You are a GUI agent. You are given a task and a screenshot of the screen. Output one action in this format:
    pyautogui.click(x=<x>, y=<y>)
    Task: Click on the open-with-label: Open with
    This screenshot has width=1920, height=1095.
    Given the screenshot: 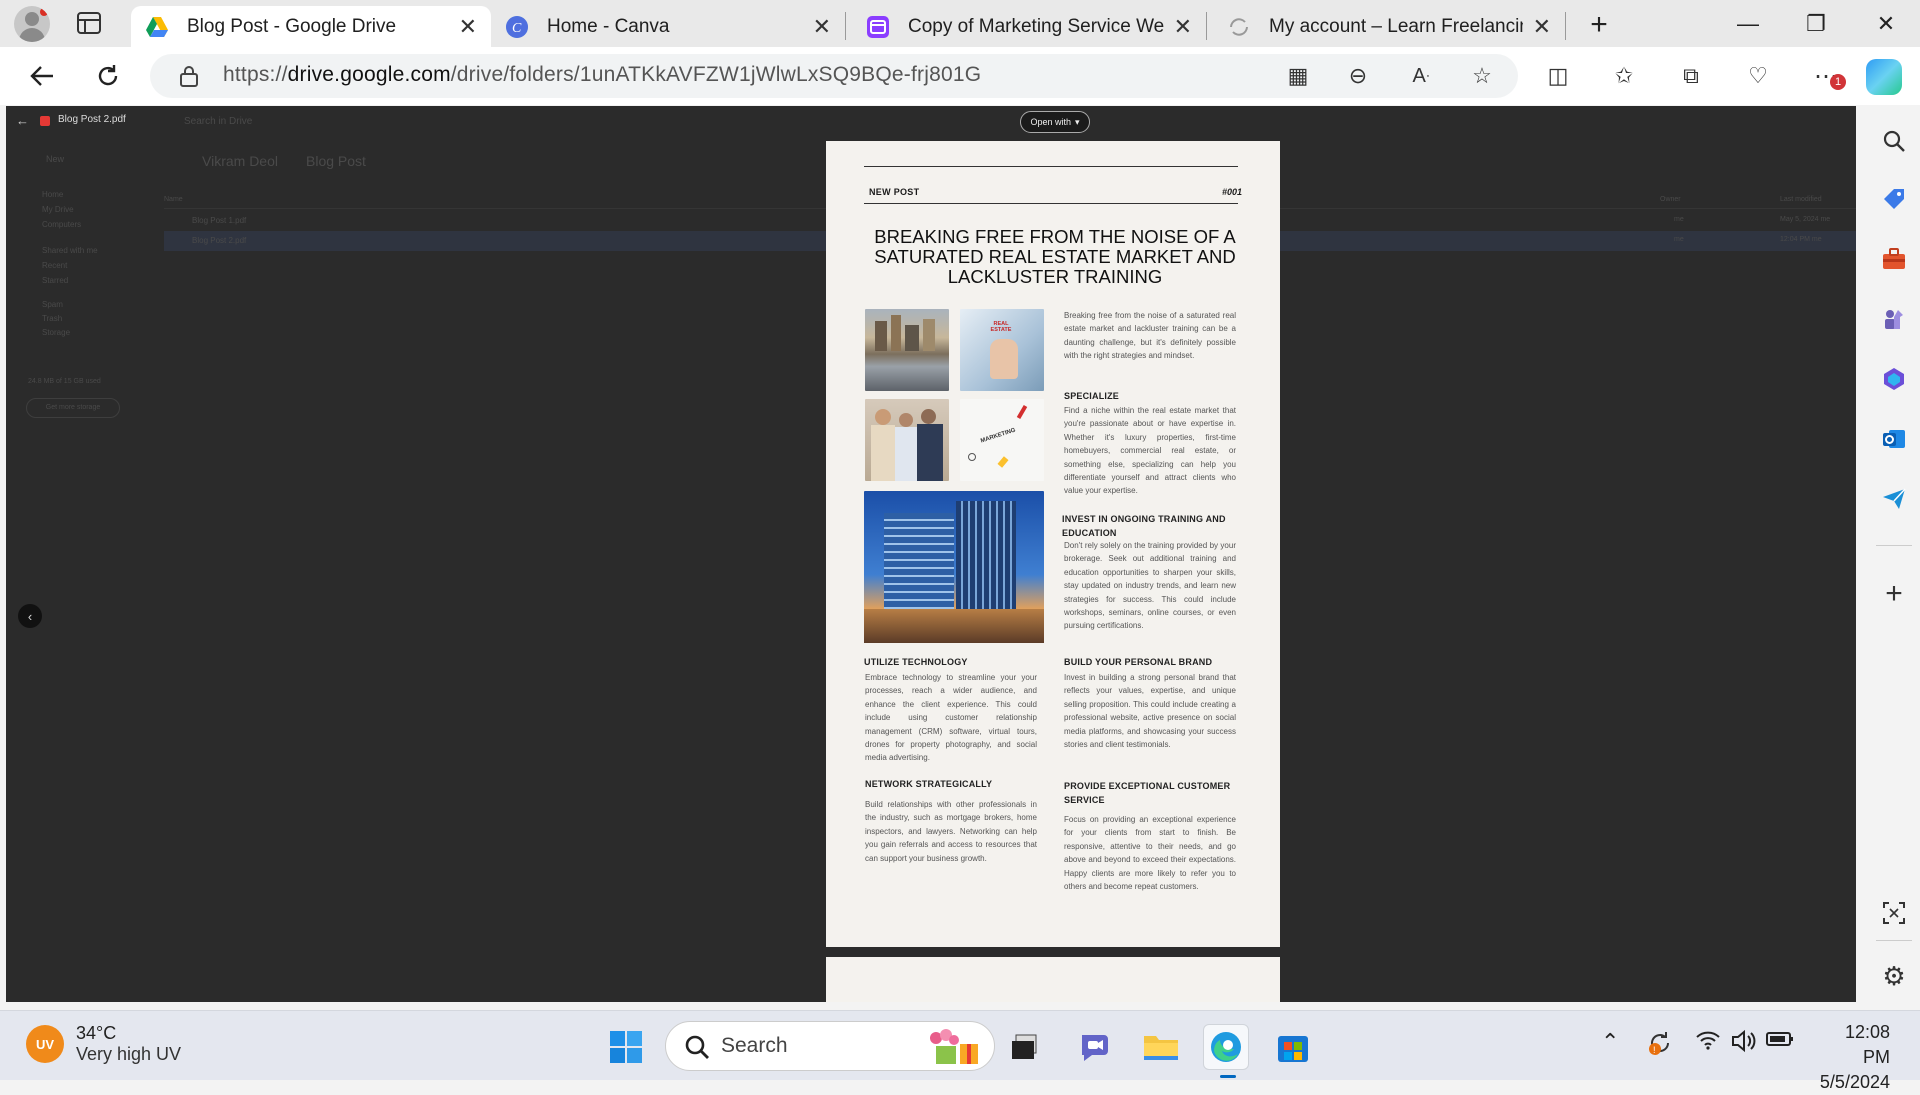 What is the action you would take?
    pyautogui.click(x=1050, y=122)
    